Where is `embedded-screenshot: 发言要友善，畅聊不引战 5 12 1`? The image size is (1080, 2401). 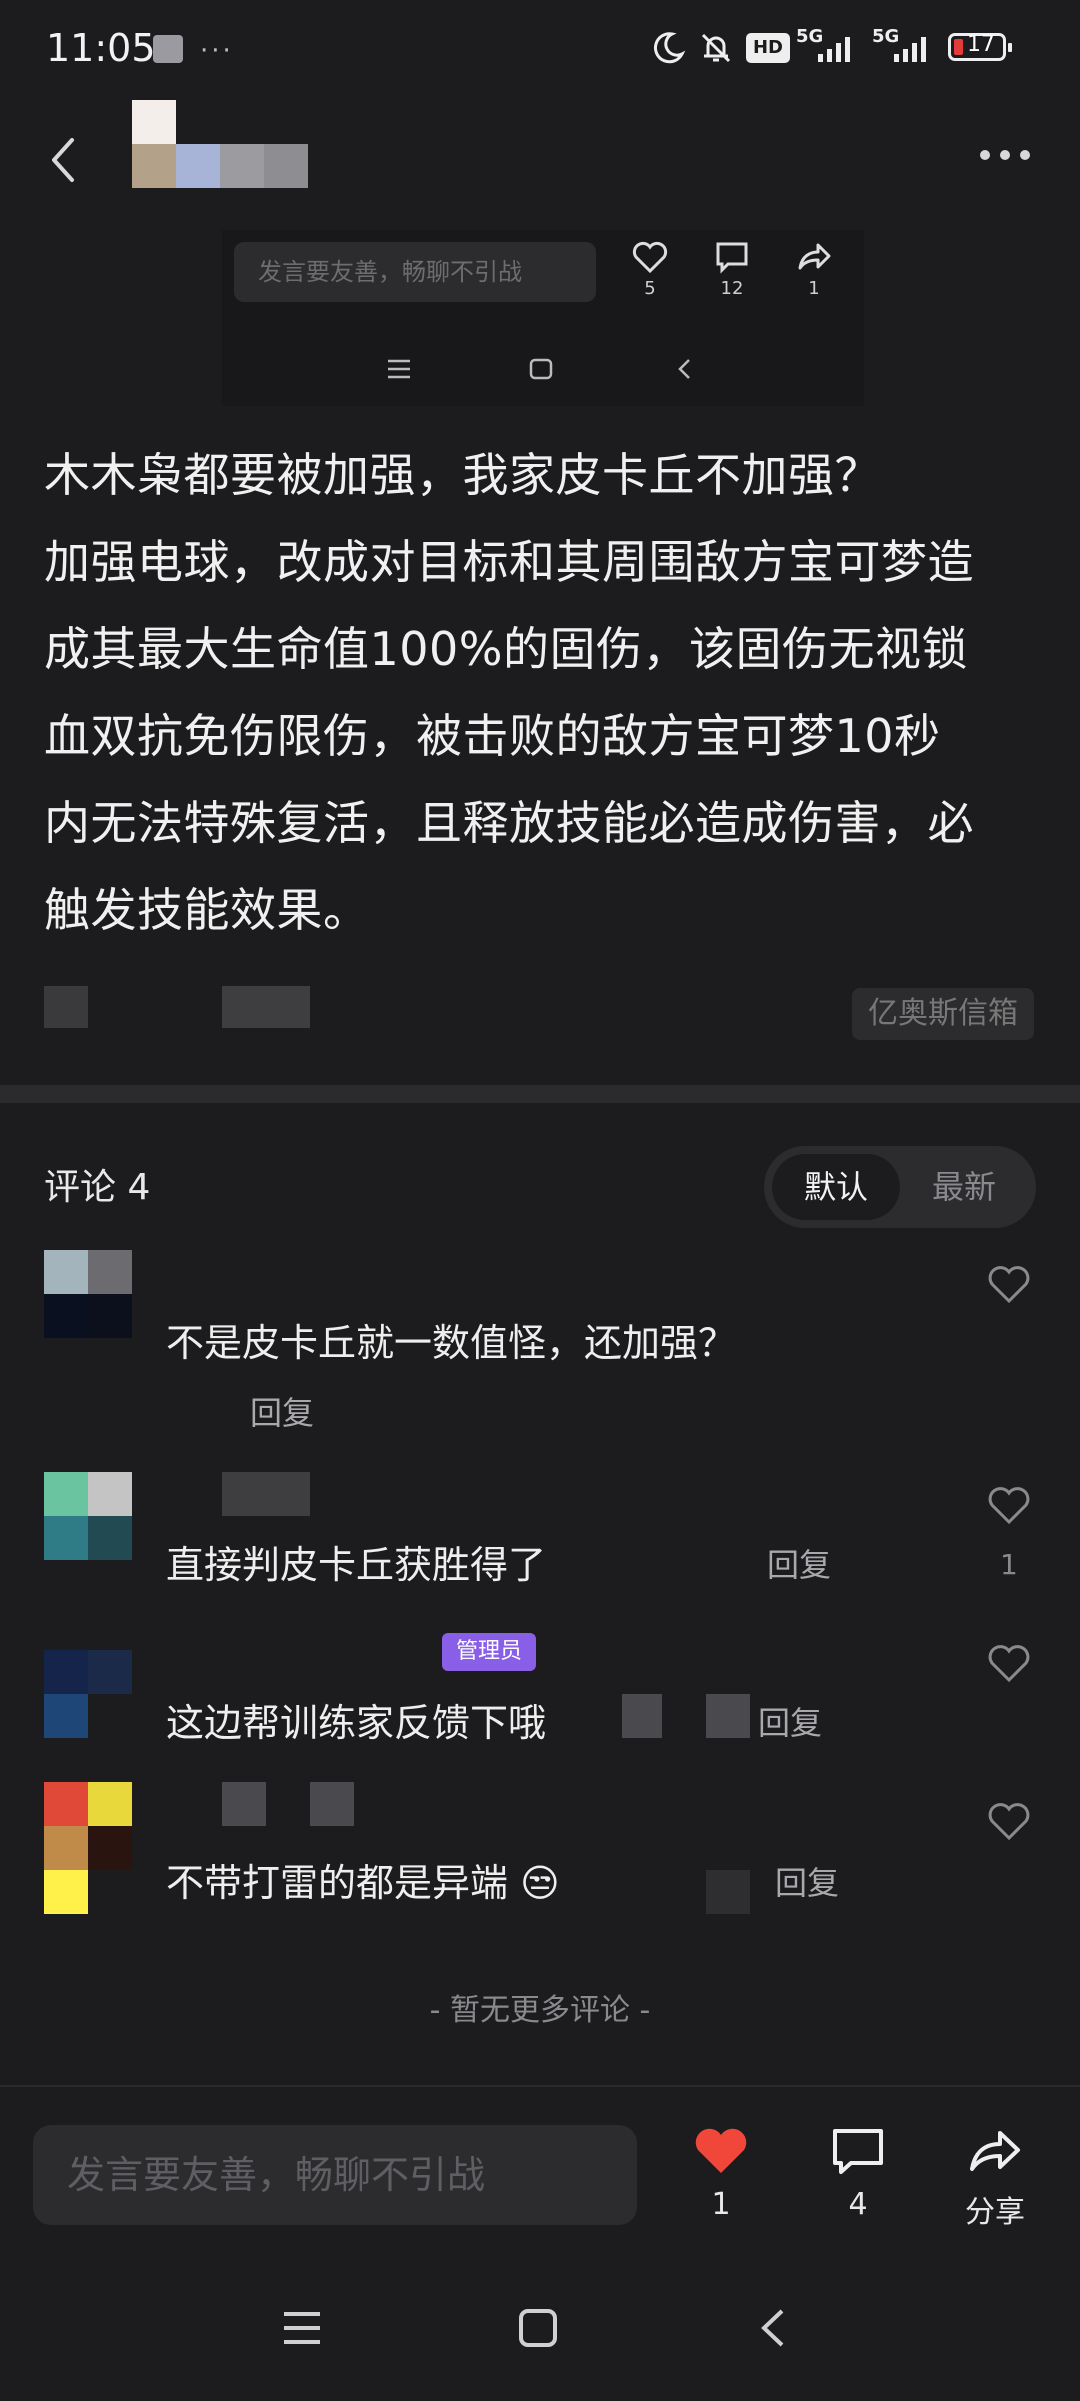 embedded-screenshot: 发言要友善，畅聊不引战 5 12 1 is located at coordinates (543, 318).